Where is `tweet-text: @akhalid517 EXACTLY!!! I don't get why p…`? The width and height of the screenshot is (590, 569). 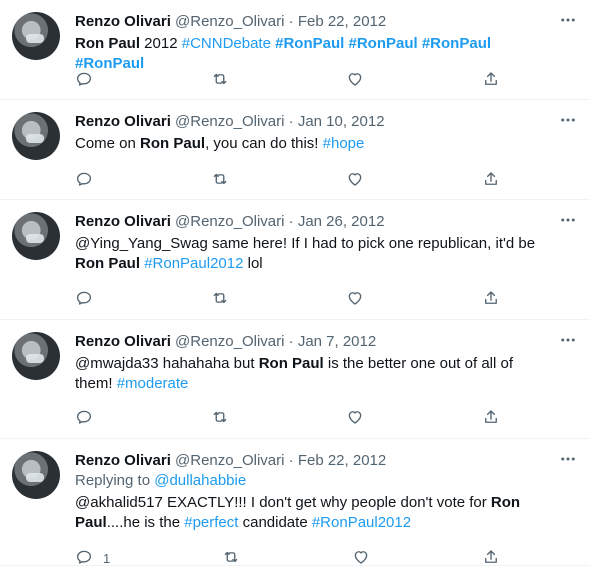
tweet-text: @akhalid517 EXACTLY!!! I don't get why p… is located at coordinates (312, 513).